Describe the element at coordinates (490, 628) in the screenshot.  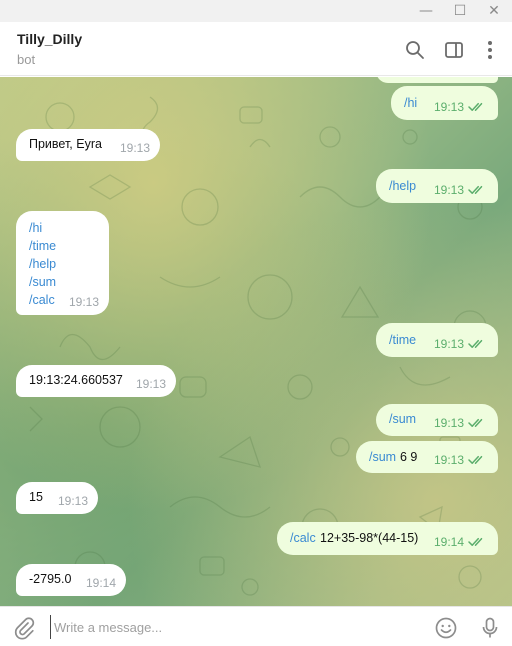
I see `microphone-icon` at that location.